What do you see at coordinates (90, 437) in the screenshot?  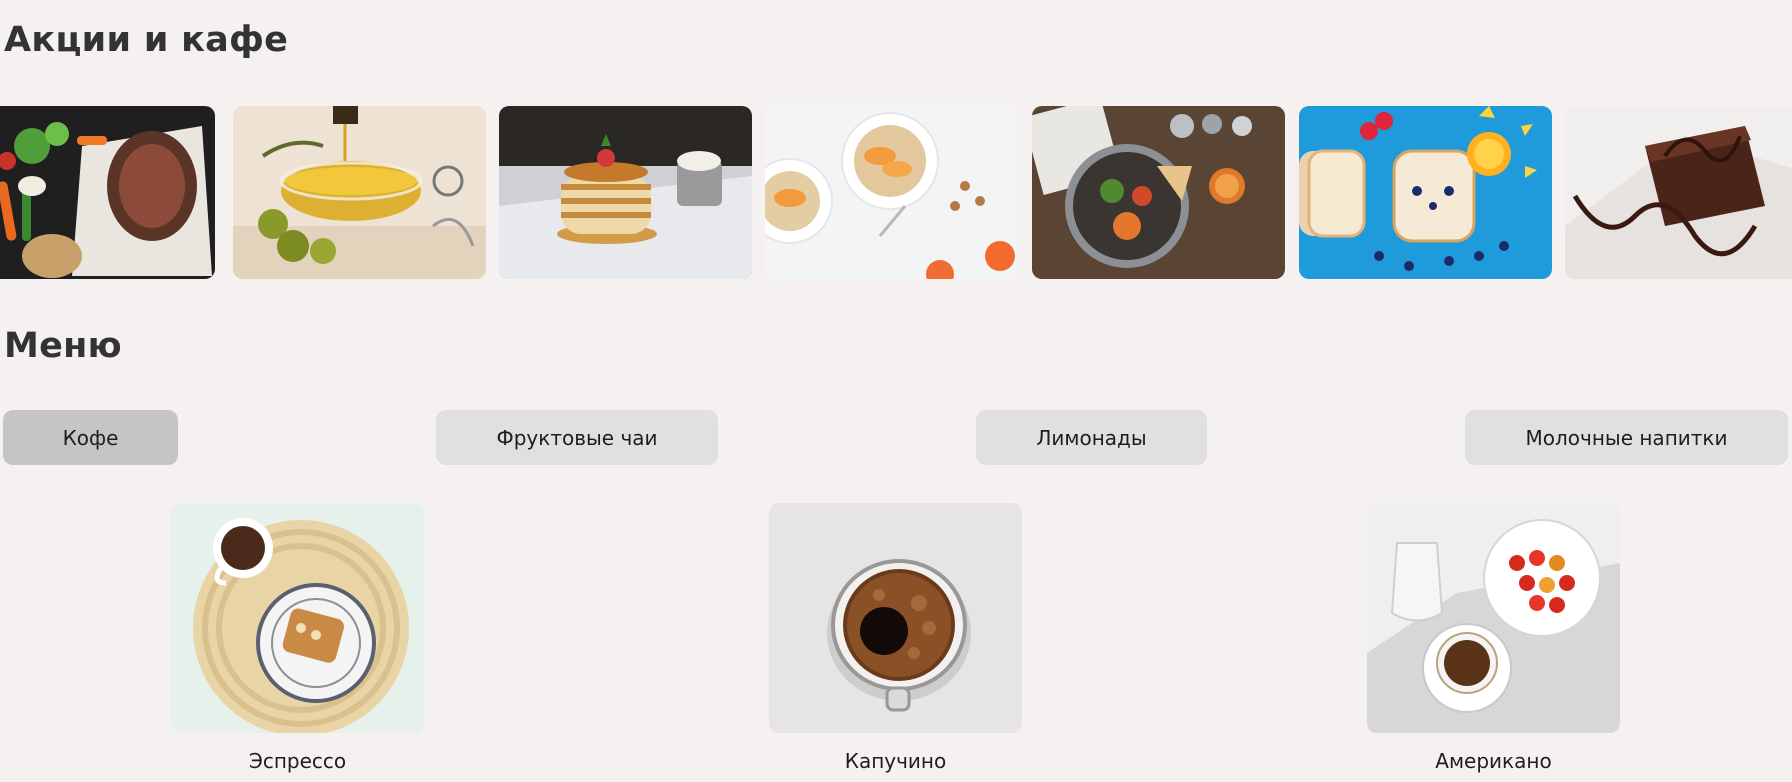 I see `tab-coffee: Кофе` at bounding box center [90, 437].